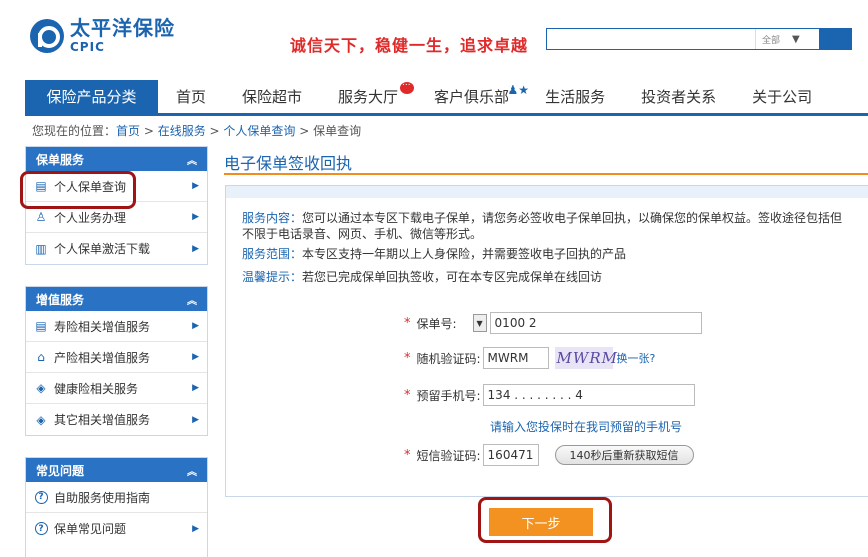 The width and height of the screenshot is (868, 557). I want to click on user-document-icon: ♙, so click(41, 217).